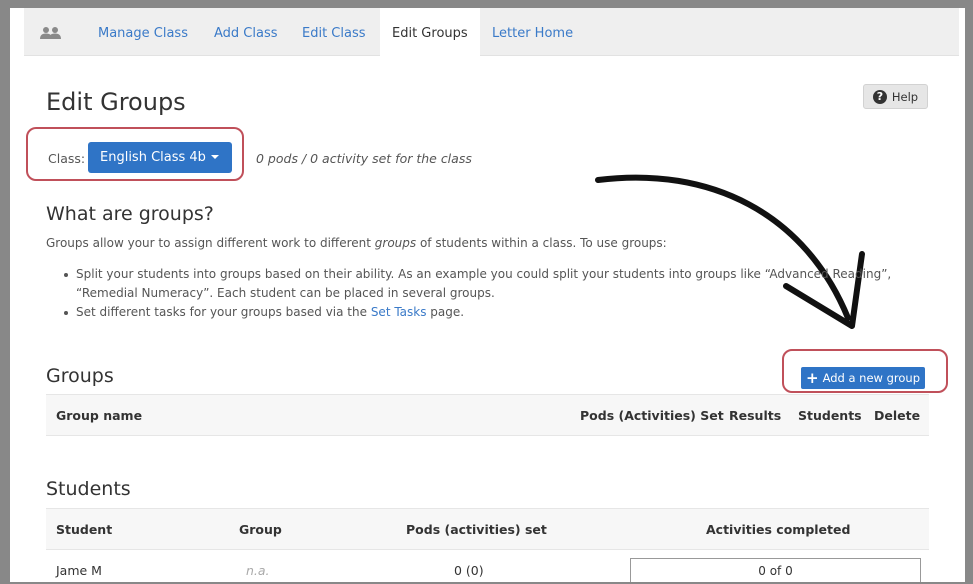 The image size is (973, 584). Describe the element at coordinates (532, 32) in the screenshot. I see `tab-letter-home: Letter Home` at that location.